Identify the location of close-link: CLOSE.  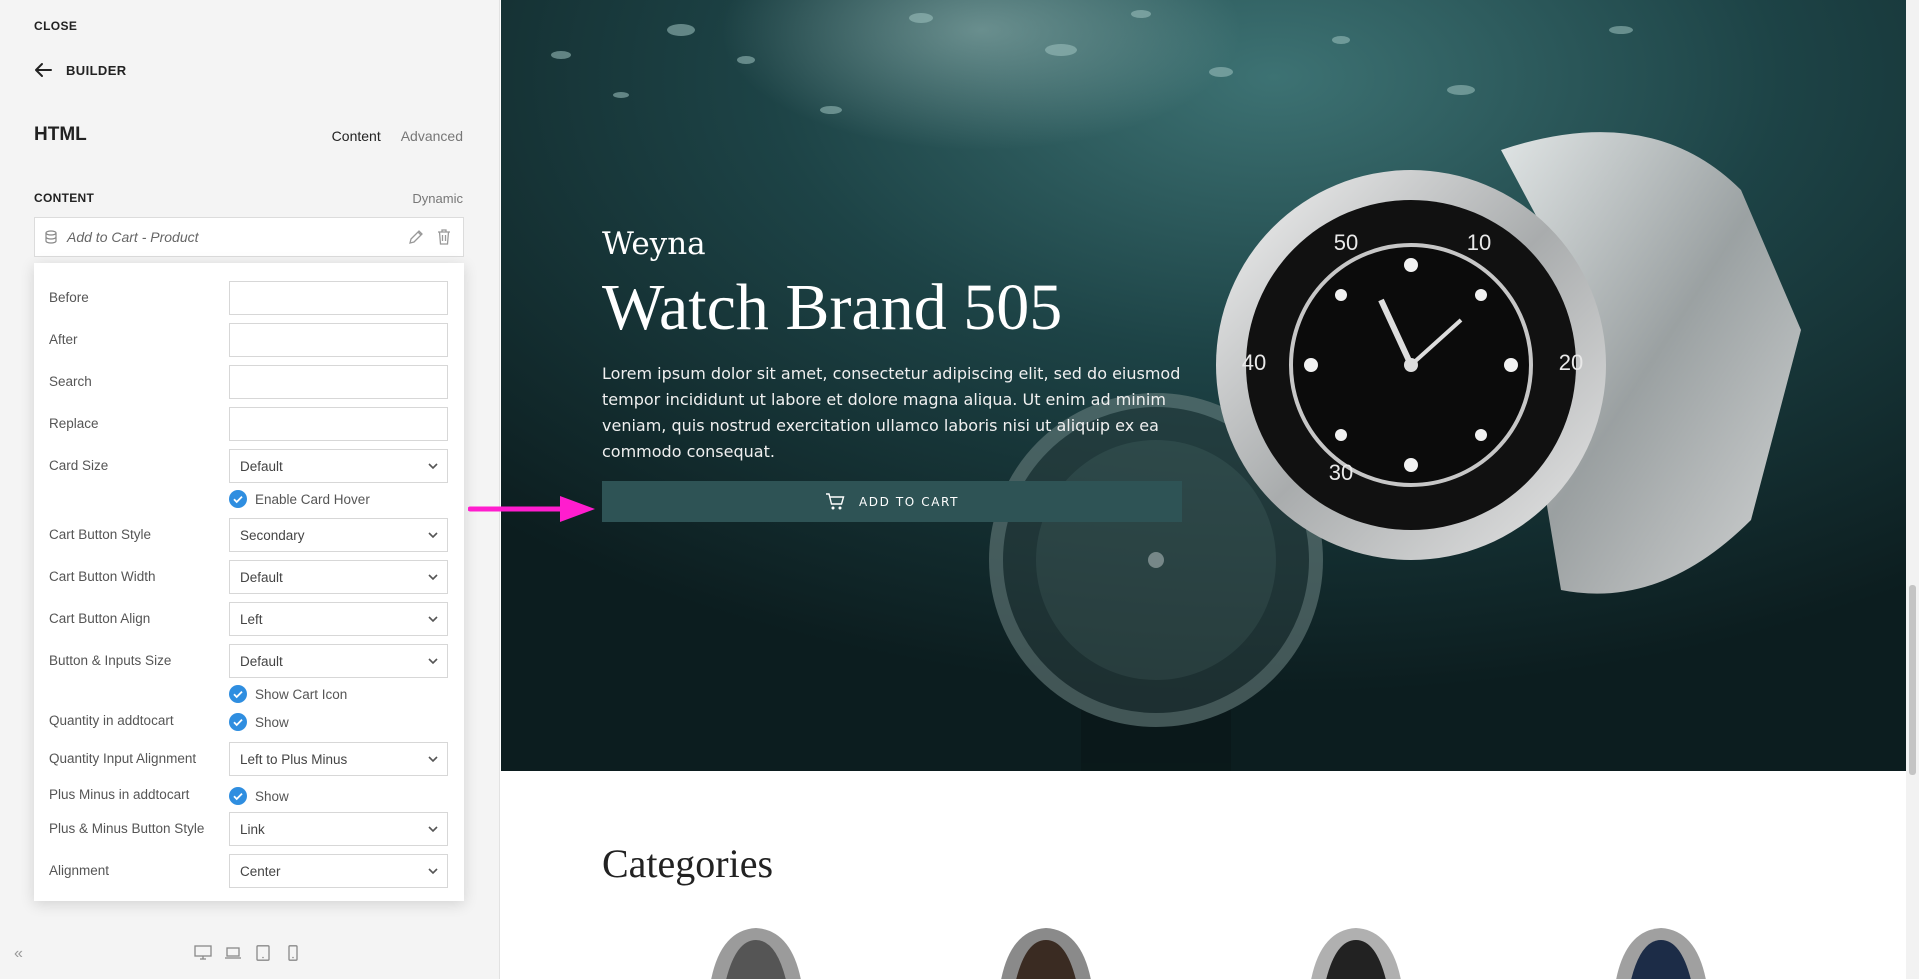
(55, 26).